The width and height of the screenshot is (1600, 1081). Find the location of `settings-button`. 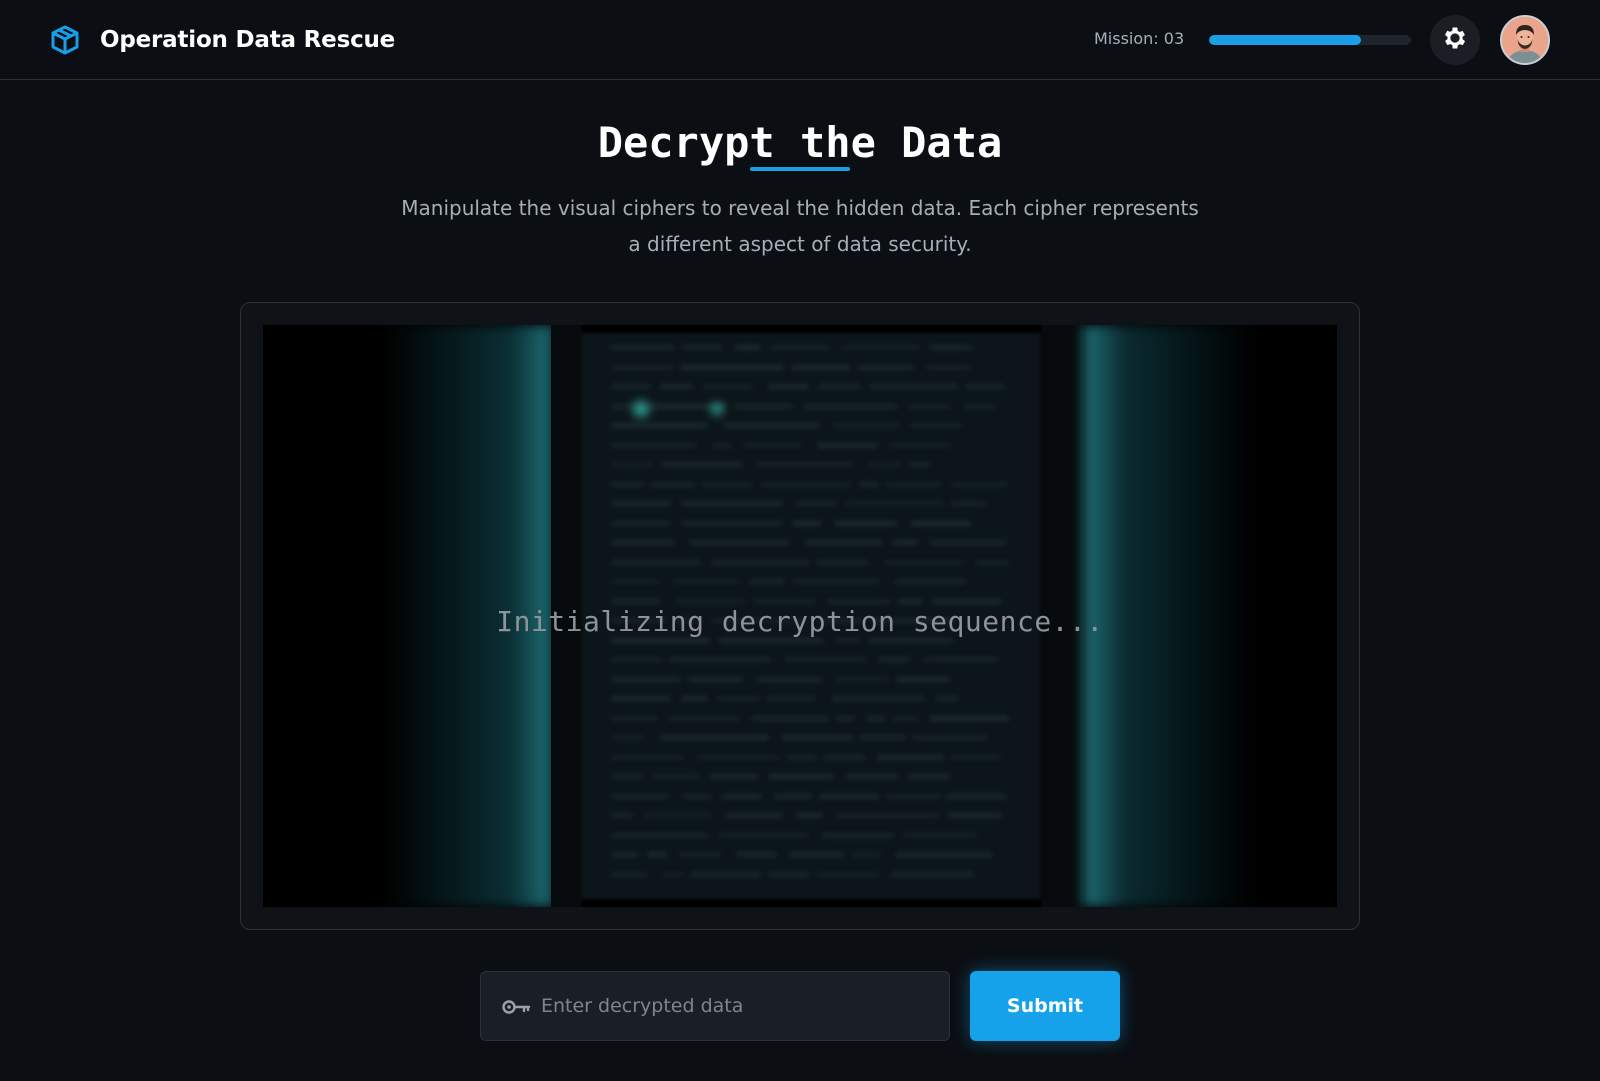

settings-button is located at coordinates (1455, 40).